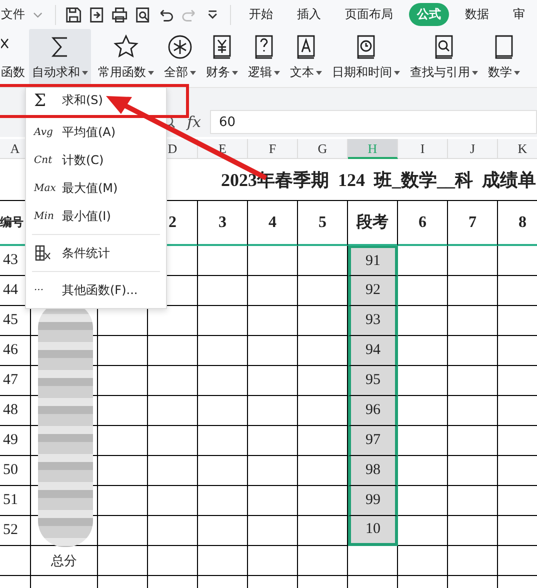  I want to click on menu-tab: 页面布局, so click(368, 14).